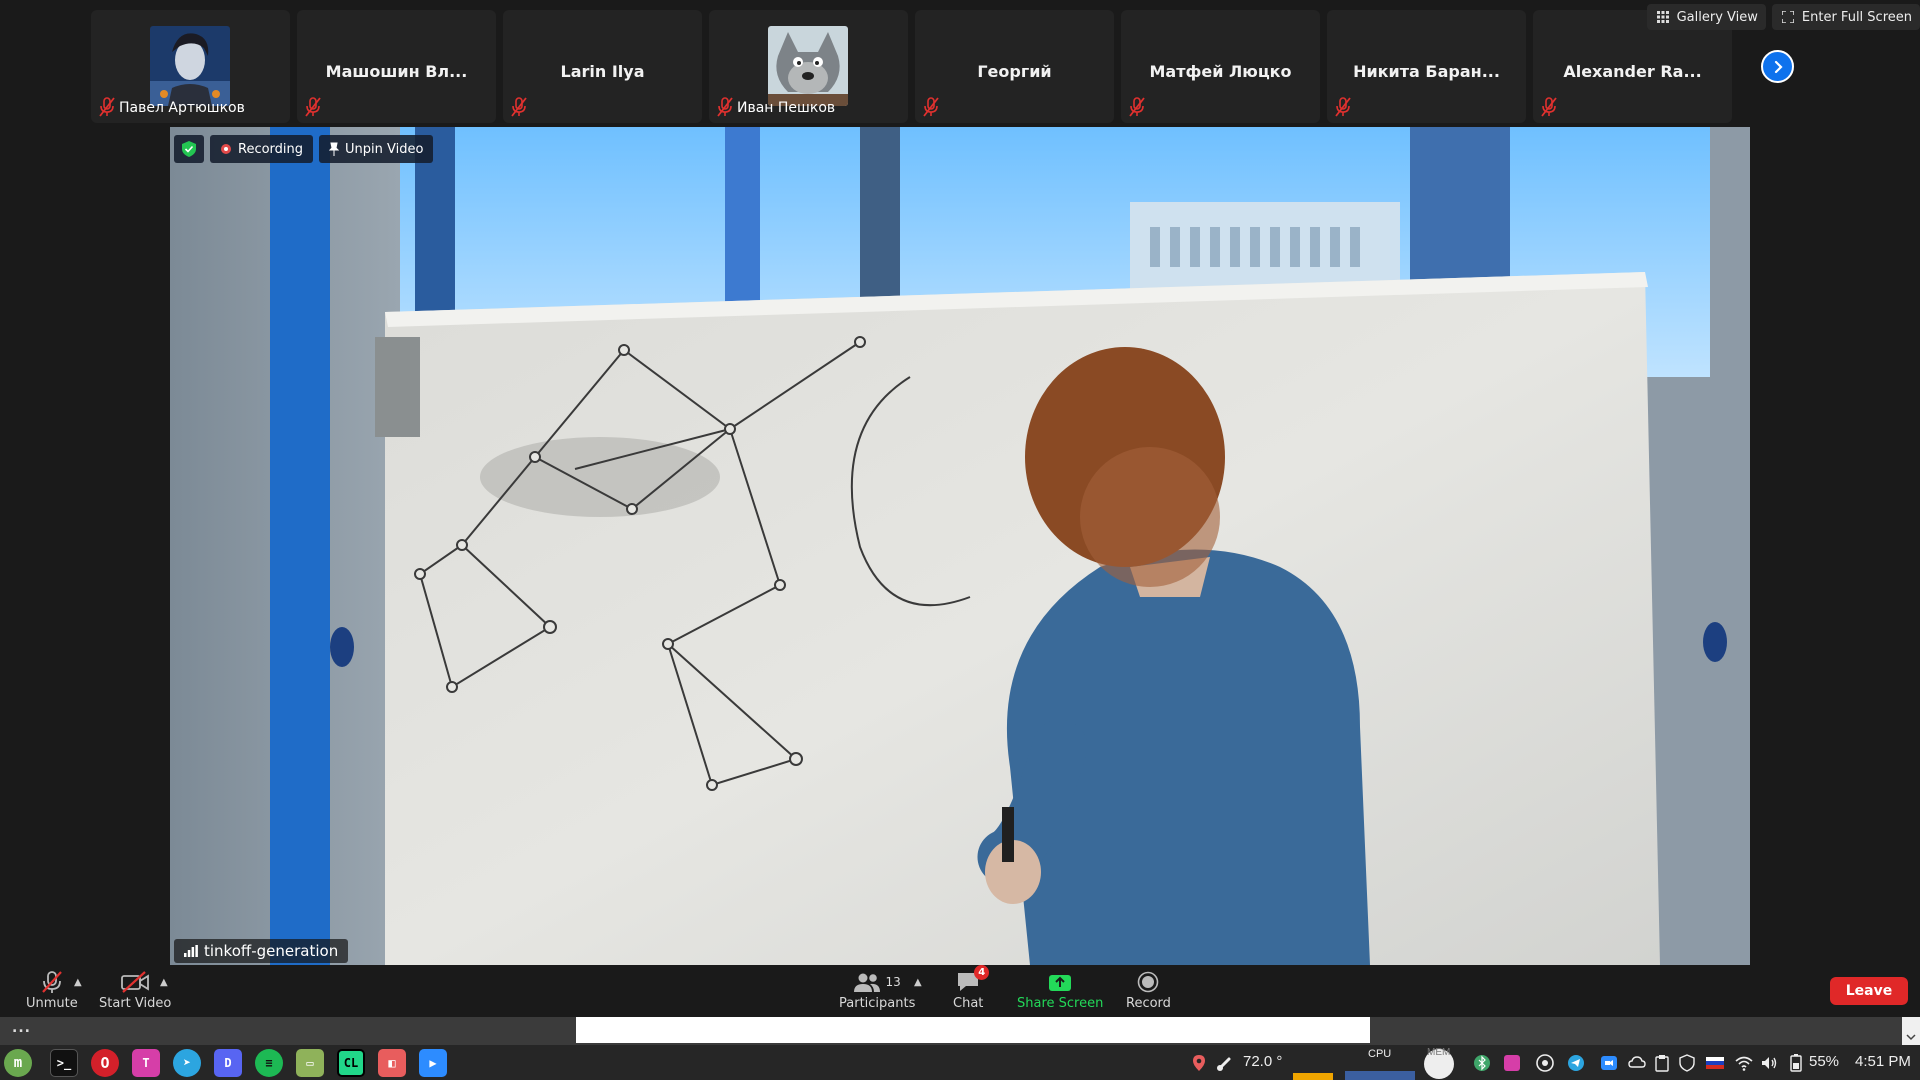  Describe the element at coordinates (786, 108) in the screenshot. I see `participant-name: Иван Пешков` at that location.